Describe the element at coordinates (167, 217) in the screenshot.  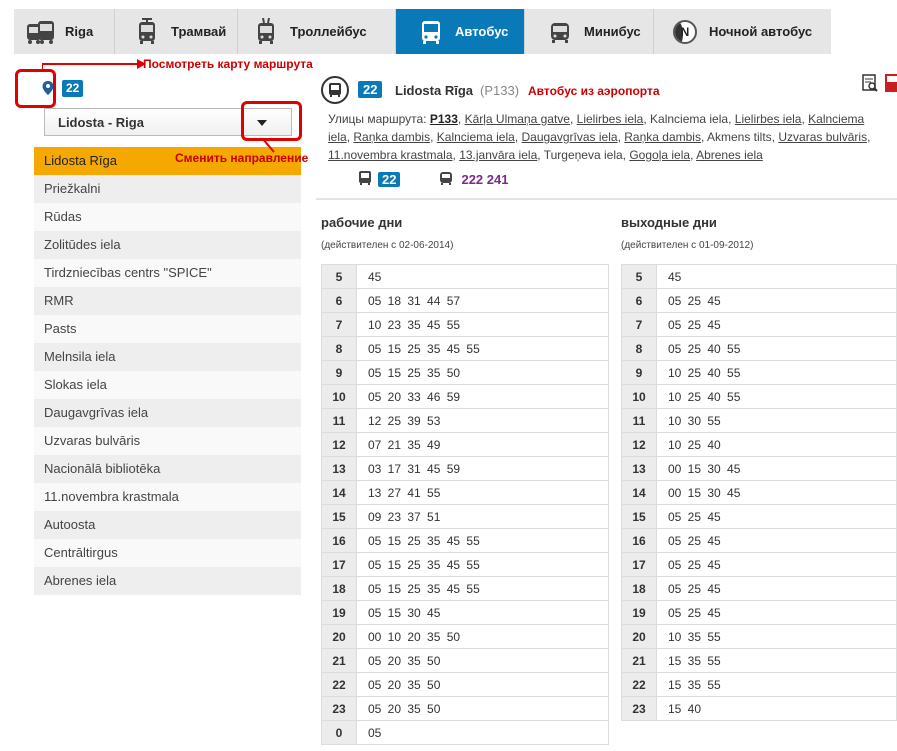
I see `stop-item: Rūdas` at that location.